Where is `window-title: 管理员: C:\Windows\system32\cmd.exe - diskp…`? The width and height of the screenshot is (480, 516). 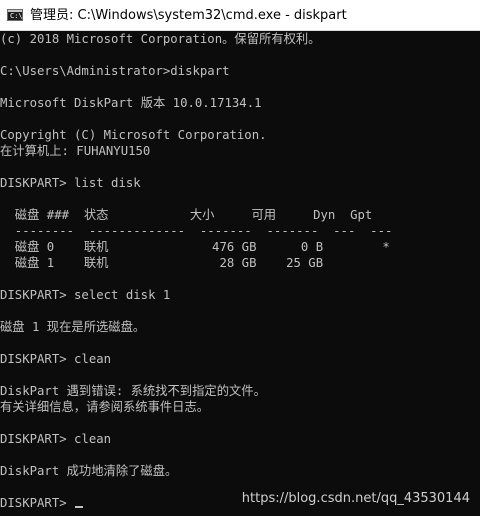 window-title: 管理员: C:\Windows\system32\cmd.exe - diskp… is located at coordinates (188, 15).